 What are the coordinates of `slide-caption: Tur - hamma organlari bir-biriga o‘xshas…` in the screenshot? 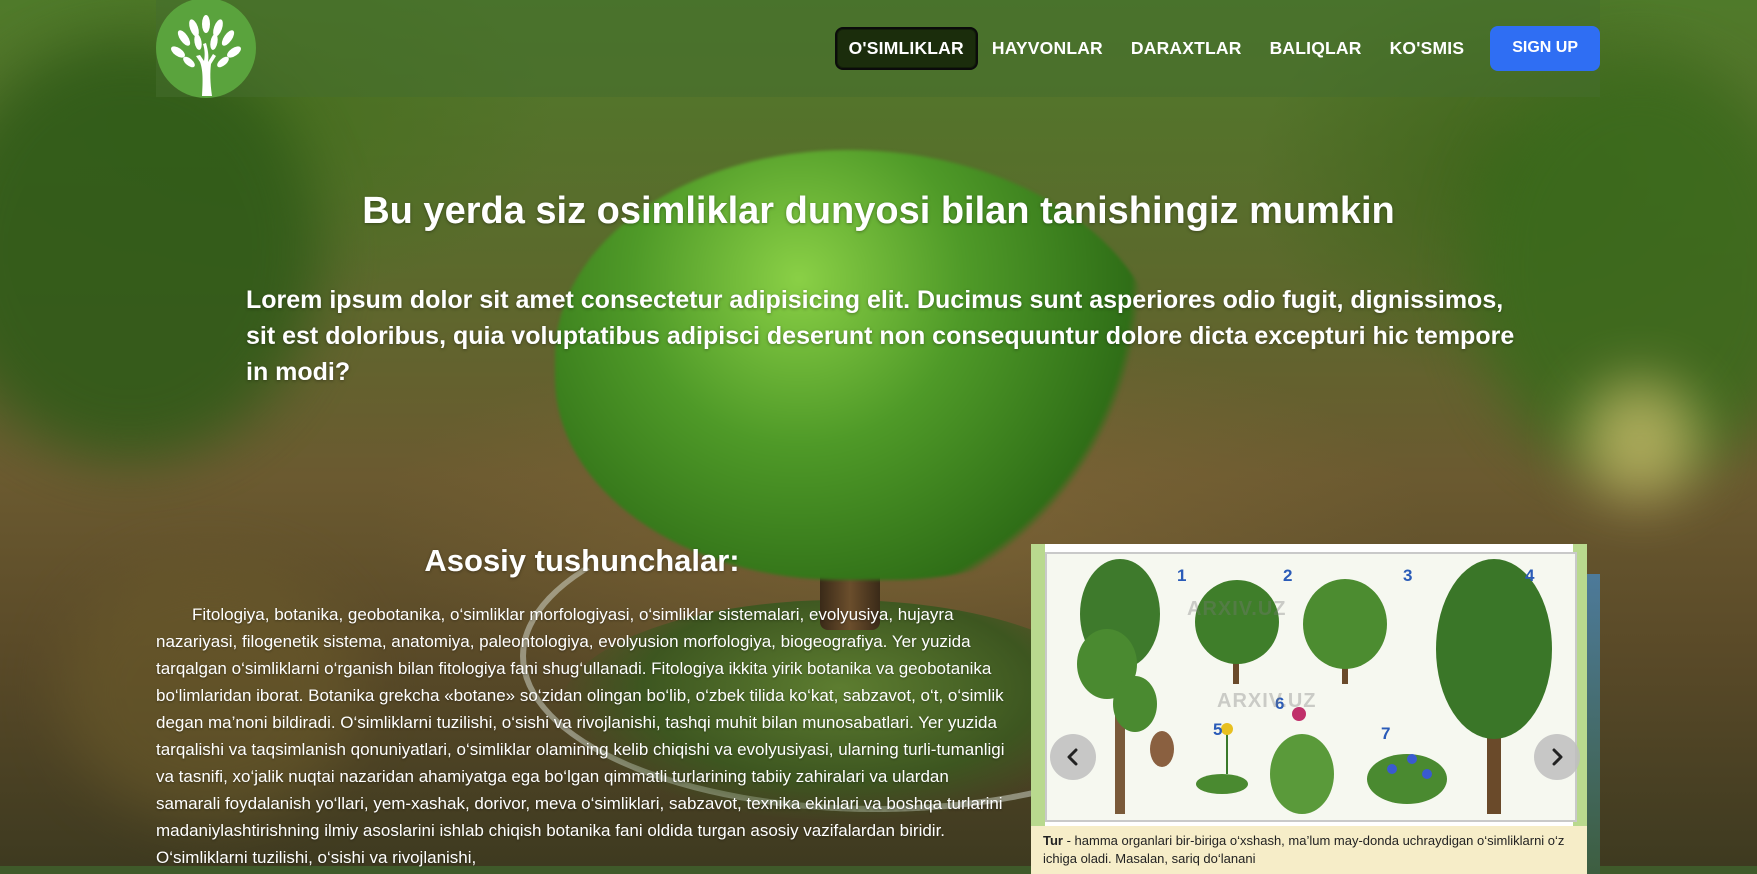 It's located at (1309, 850).